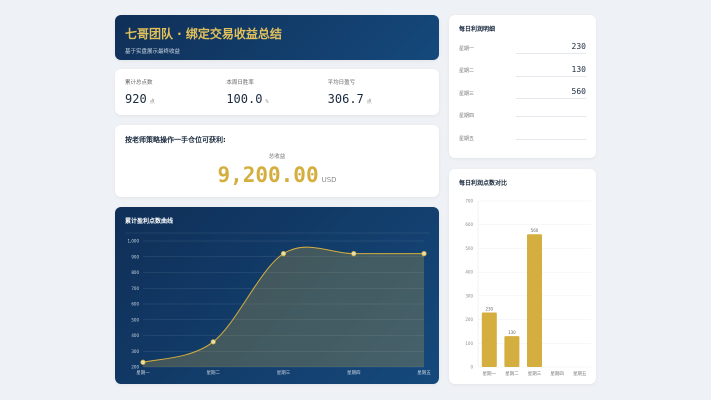  What do you see at coordinates (277, 161) in the screenshot?
I see `total-profit-card: 按老师策略操作一手仓位可获利: 总收益 9,200.00 USD` at bounding box center [277, 161].